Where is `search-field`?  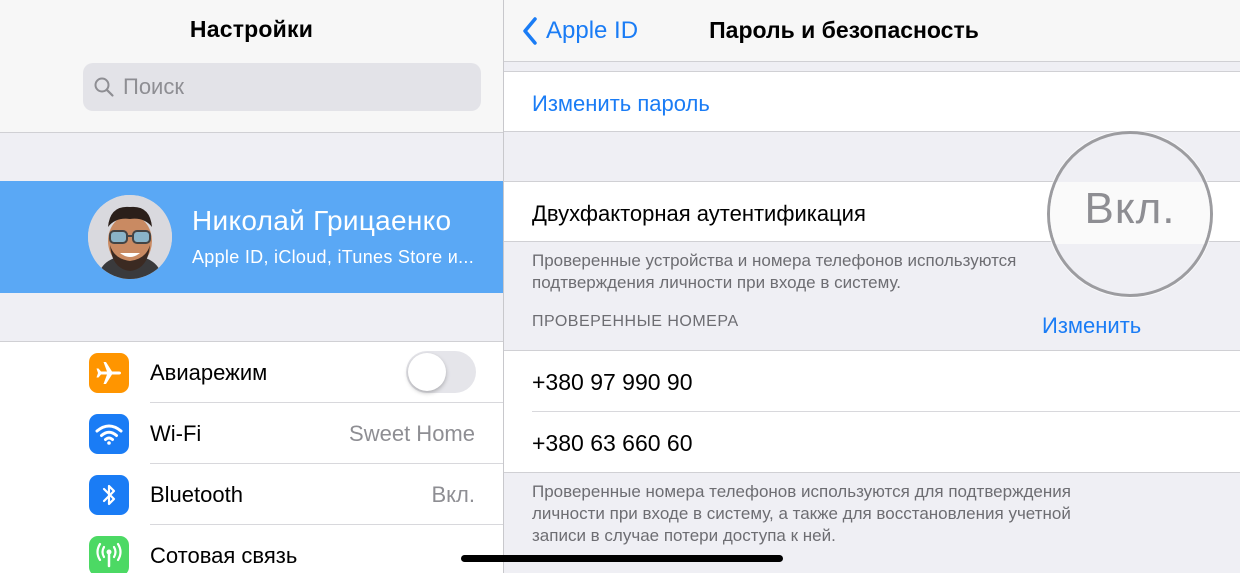
search-field is located at coordinates (282, 87).